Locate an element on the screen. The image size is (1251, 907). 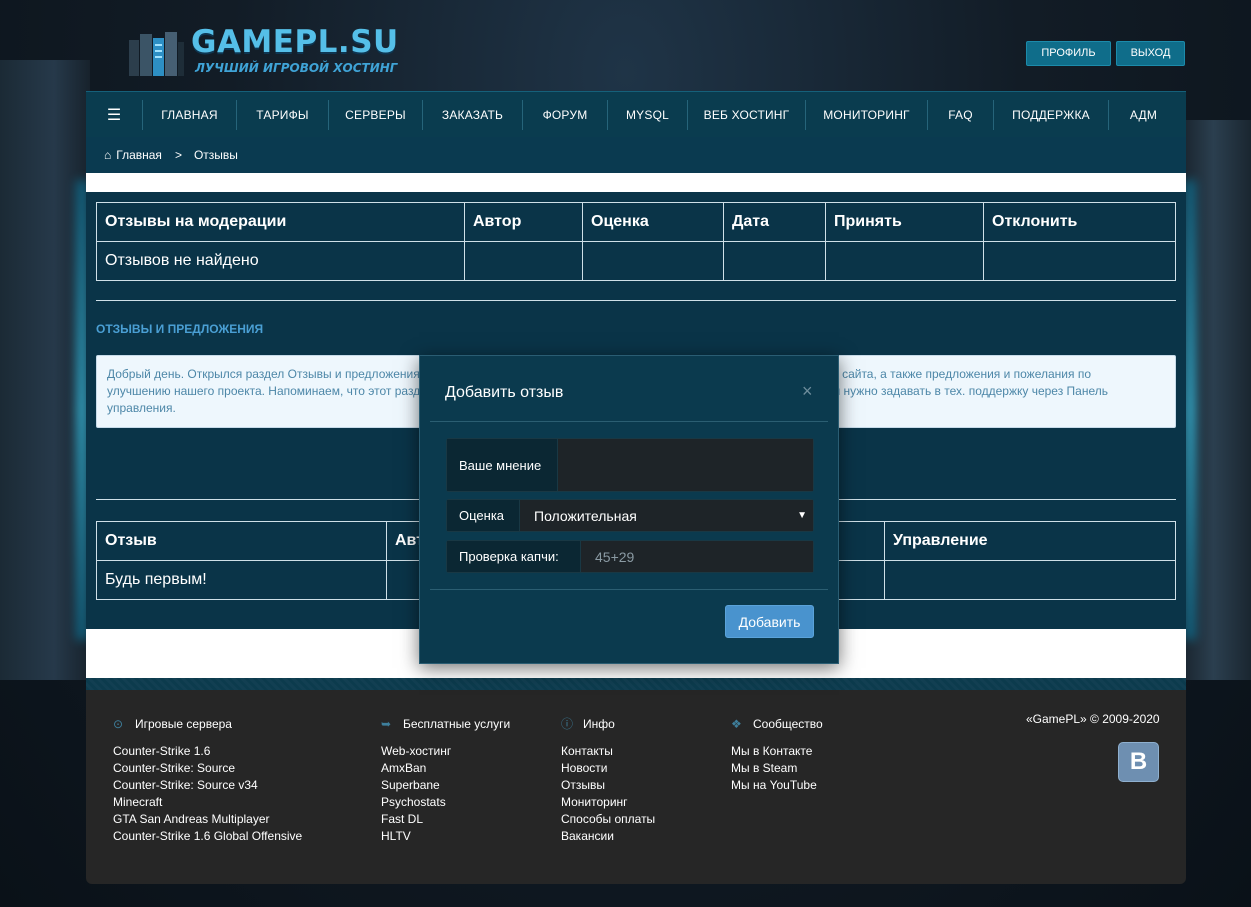
logout-button: ВЫХОД is located at coordinates (1150, 53).